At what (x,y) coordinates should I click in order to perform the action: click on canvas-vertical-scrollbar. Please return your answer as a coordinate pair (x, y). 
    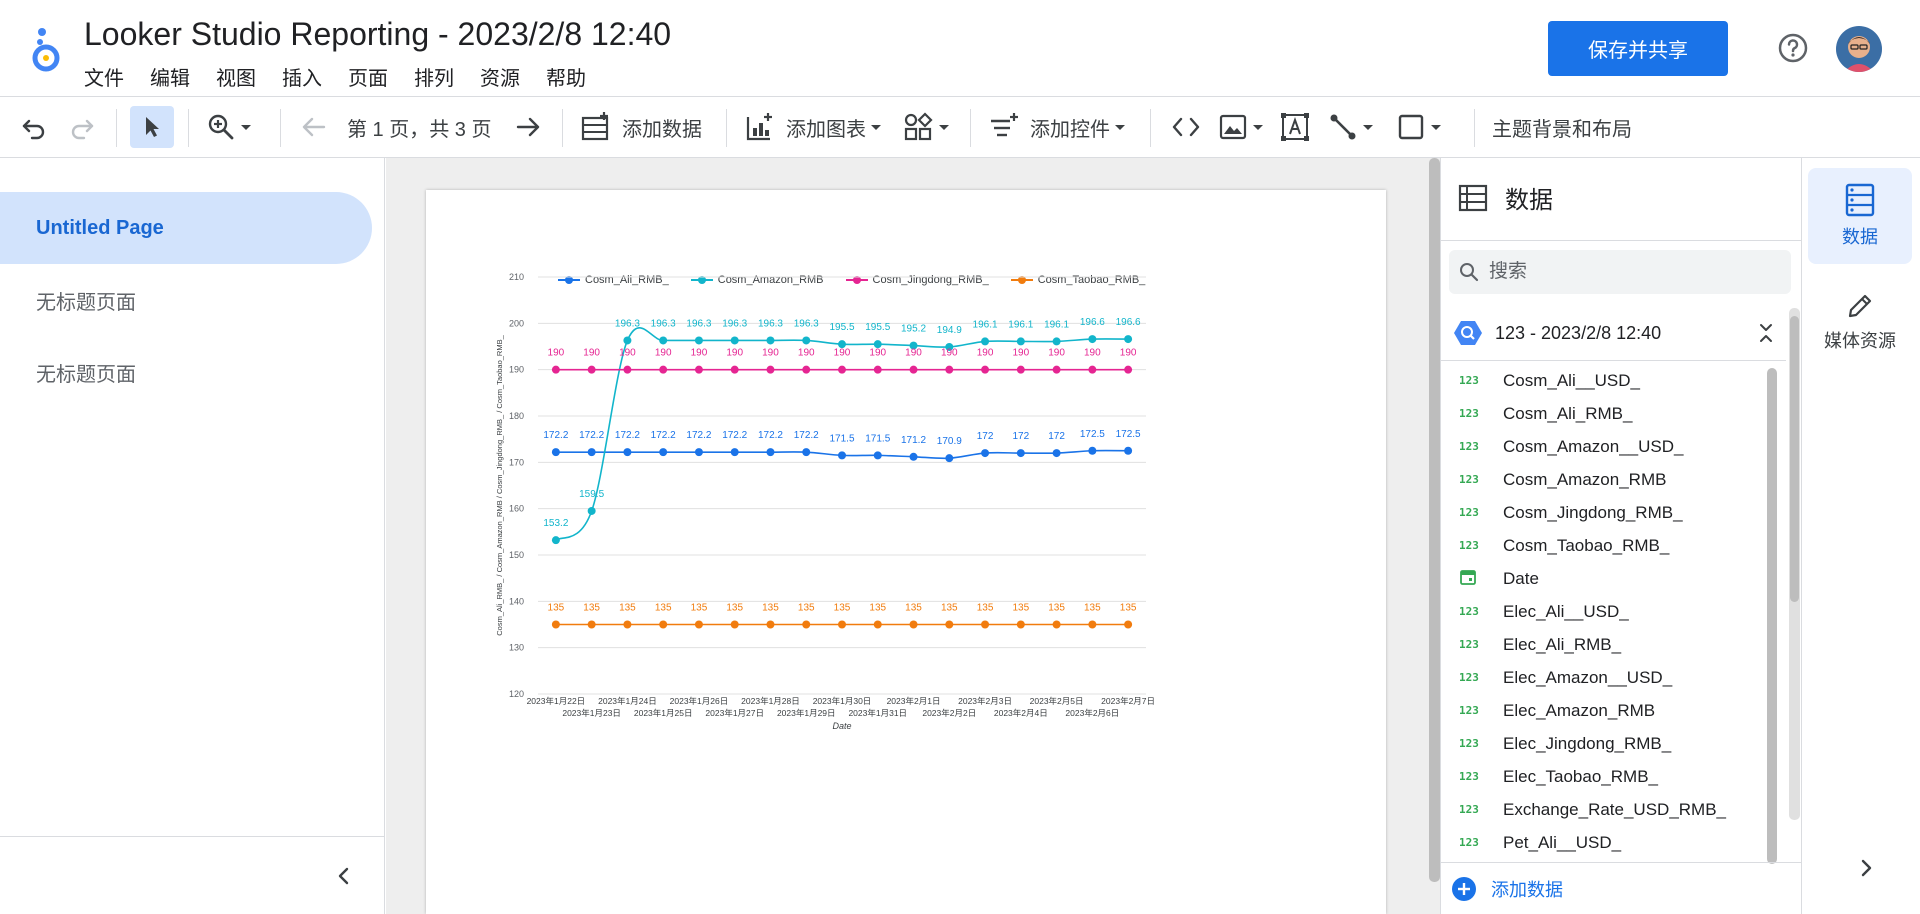
    Looking at the image, I should click on (1434, 520).